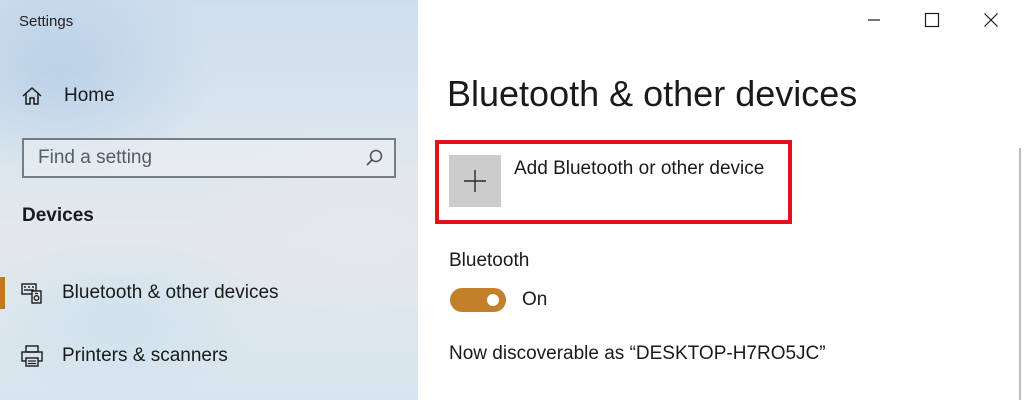  I want to click on close-button, so click(991, 22).